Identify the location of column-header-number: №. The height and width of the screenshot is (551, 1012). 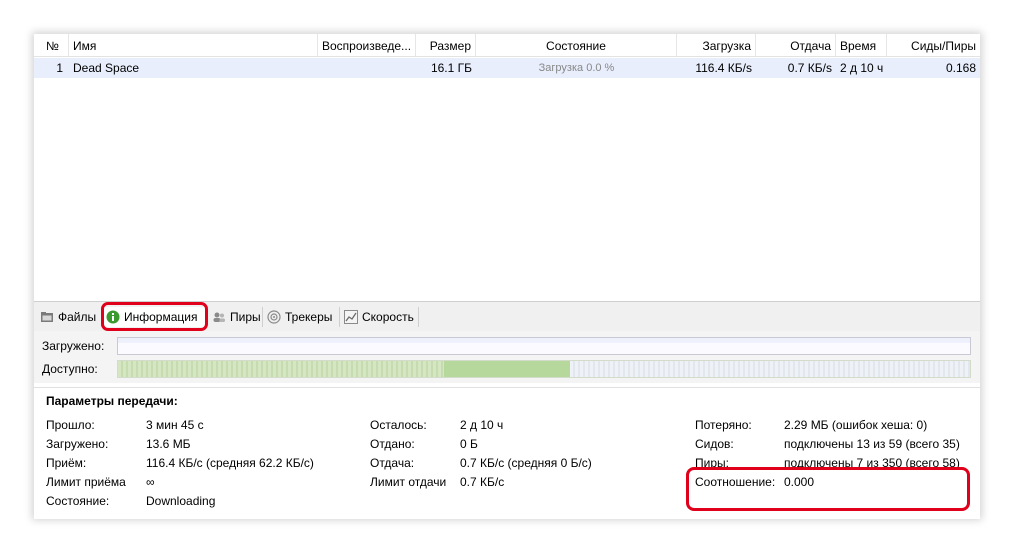
(51, 45).